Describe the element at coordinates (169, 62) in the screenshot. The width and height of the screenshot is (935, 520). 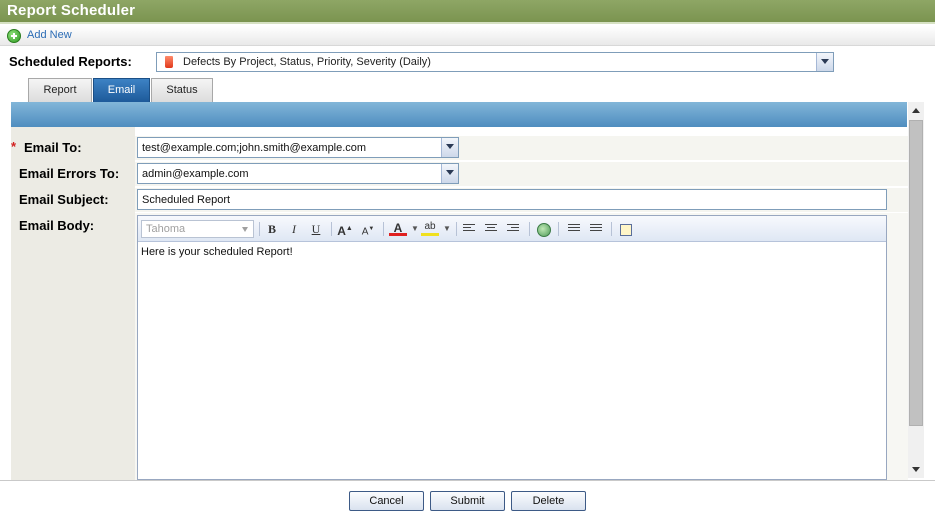
I see `report-flag-icon` at that location.